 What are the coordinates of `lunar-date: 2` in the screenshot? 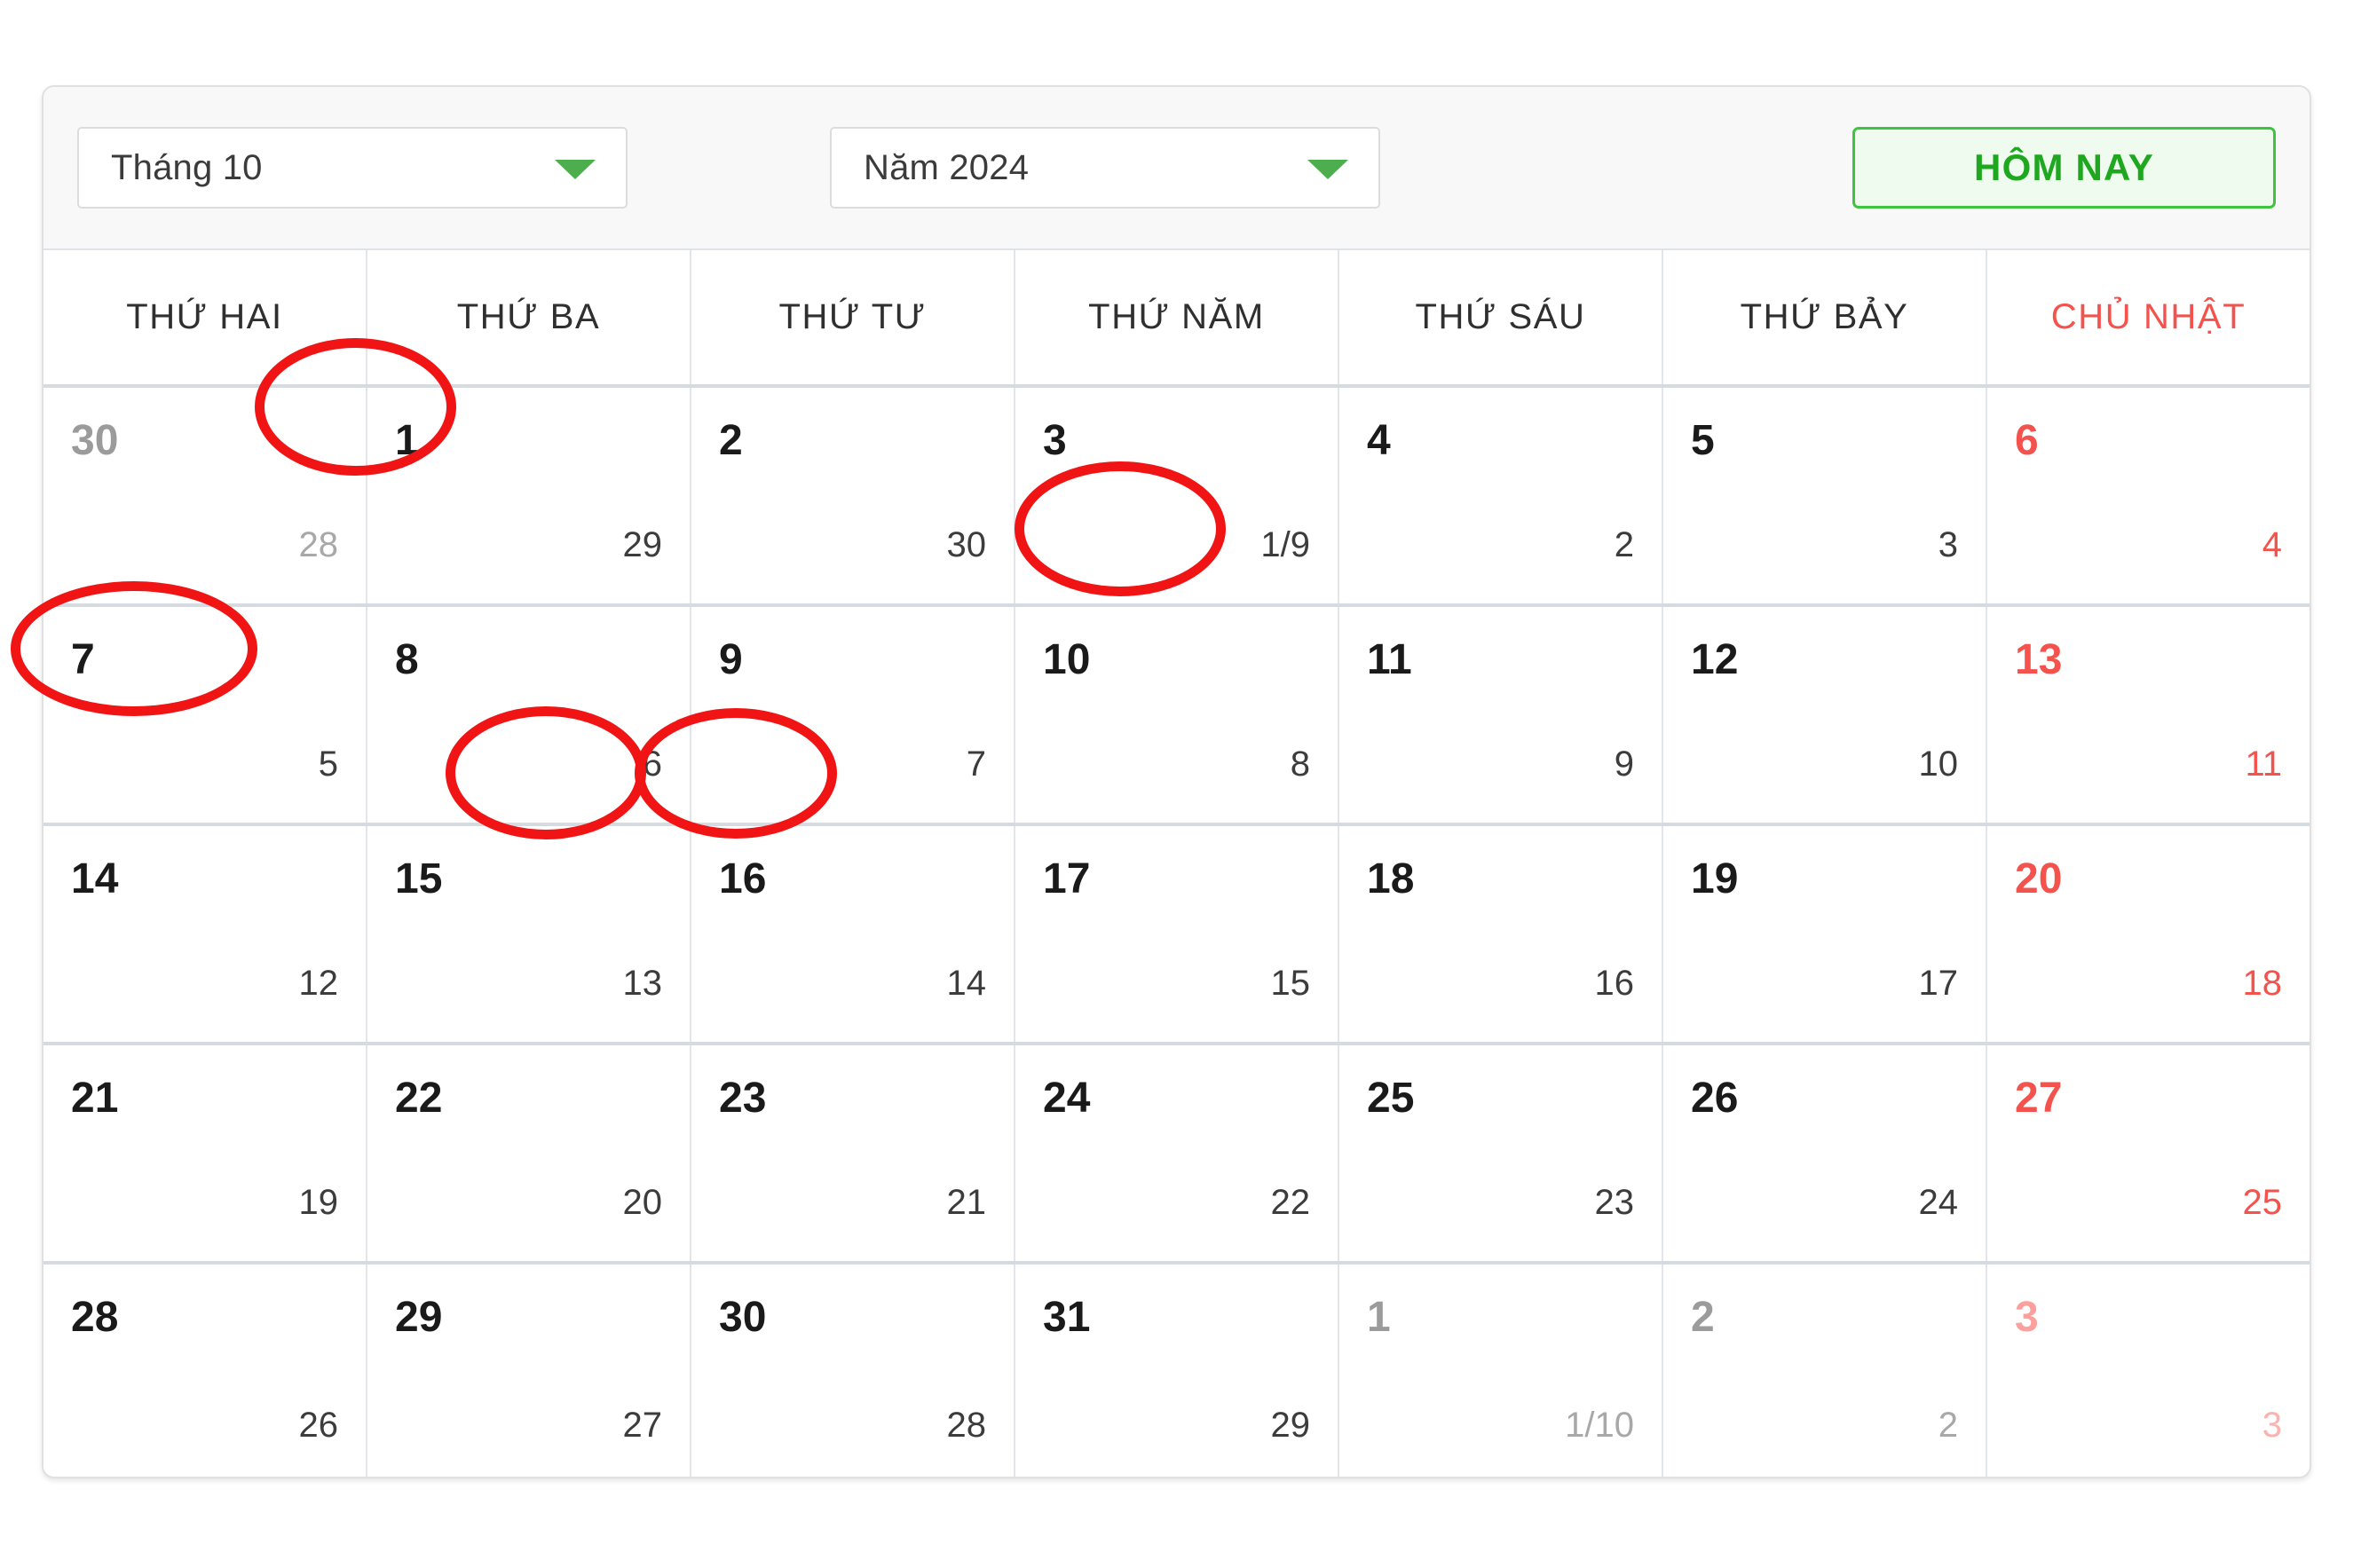 It's located at (1624, 545).